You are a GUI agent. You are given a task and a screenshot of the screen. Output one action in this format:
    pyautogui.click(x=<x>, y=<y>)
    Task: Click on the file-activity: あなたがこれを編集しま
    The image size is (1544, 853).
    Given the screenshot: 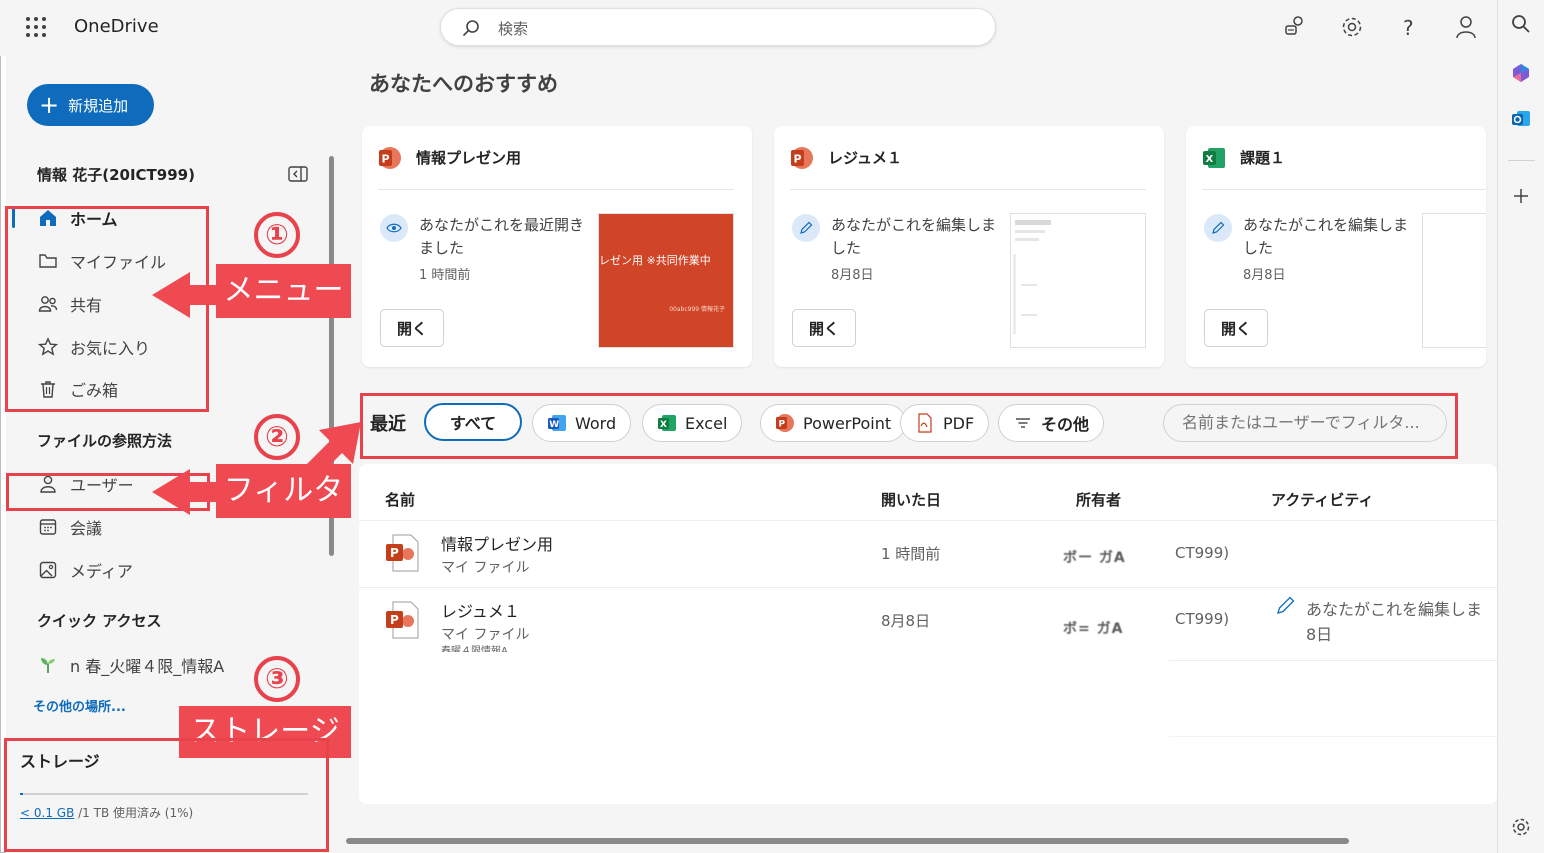 What is the action you would take?
    pyautogui.click(x=1394, y=609)
    